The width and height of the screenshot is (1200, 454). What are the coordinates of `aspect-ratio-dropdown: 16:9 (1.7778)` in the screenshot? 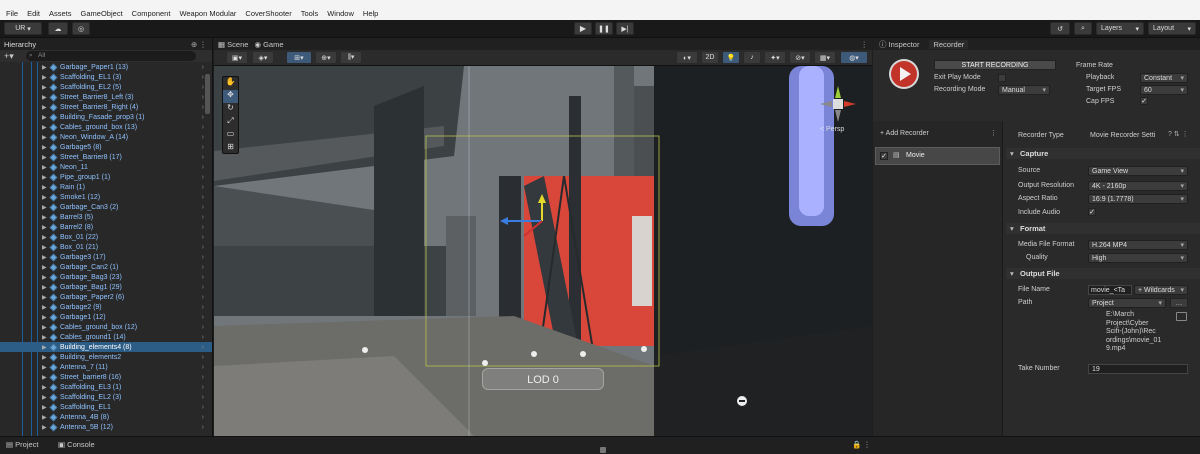 It's located at (1138, 199).